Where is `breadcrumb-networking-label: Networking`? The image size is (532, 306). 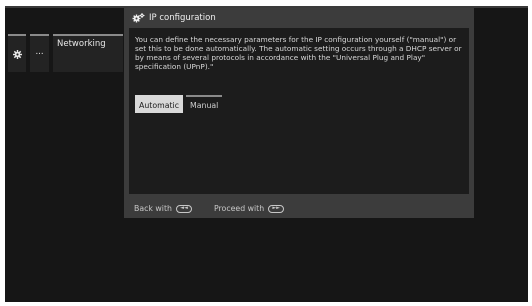 breadcrumb-networking-label: Networking is located at coordinates (81, 44).